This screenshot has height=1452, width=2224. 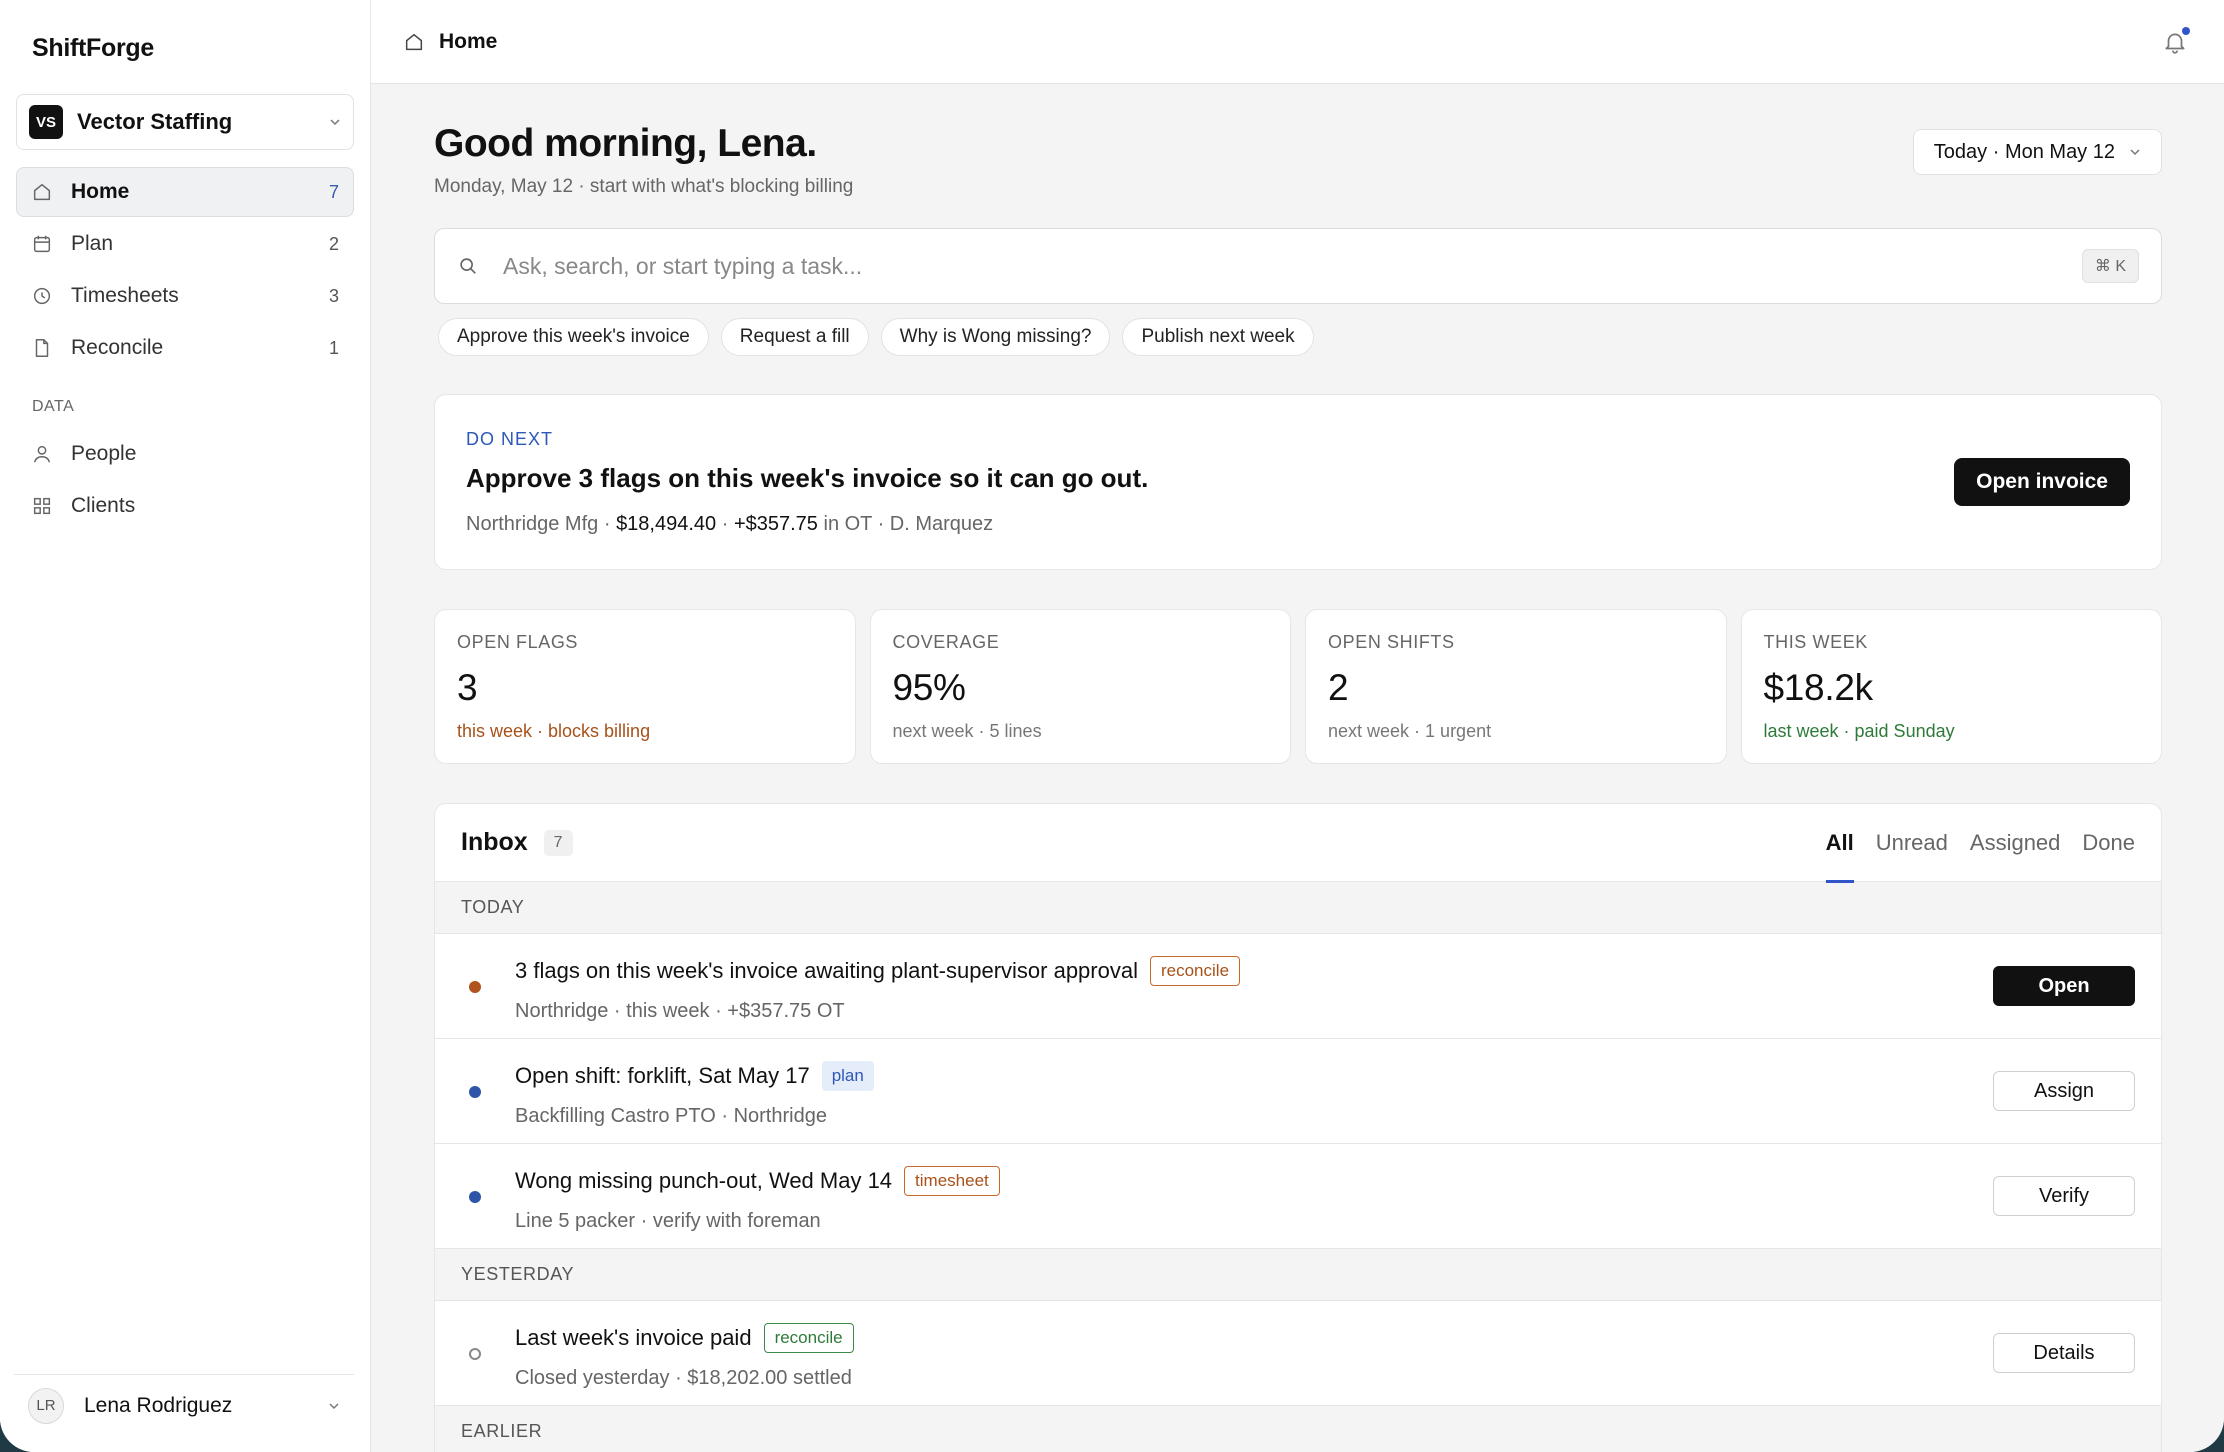 I want to click on section-label-data: DATA, so click(x=53, y=406).